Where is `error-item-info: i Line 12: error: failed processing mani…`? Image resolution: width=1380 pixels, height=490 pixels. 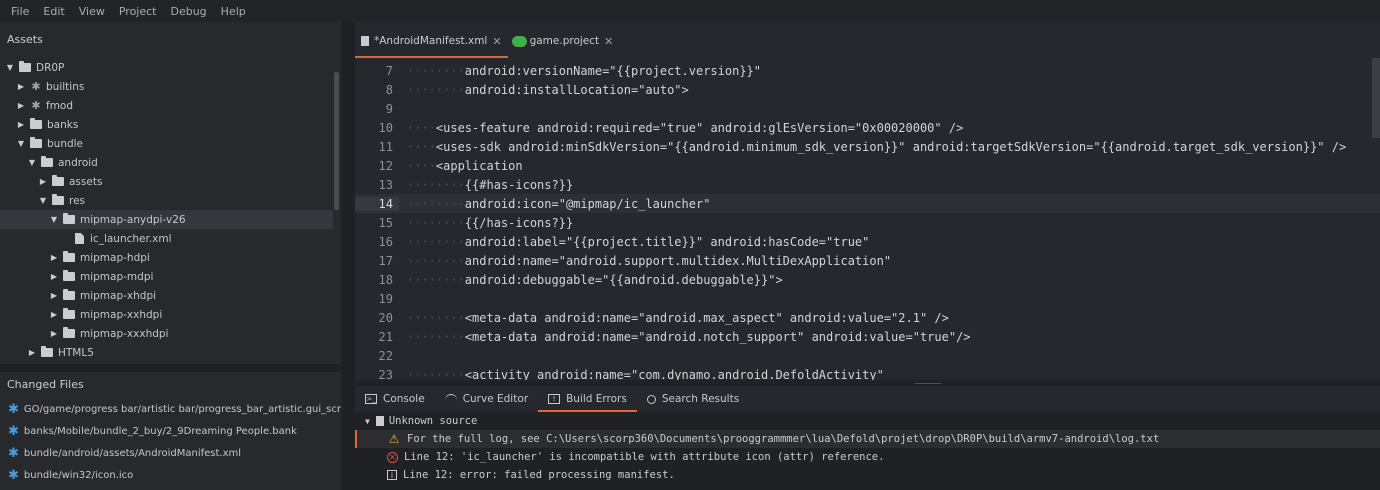
error-item-info: i Line 12: error: failed processing mani… is located at coordinates (867, 475).